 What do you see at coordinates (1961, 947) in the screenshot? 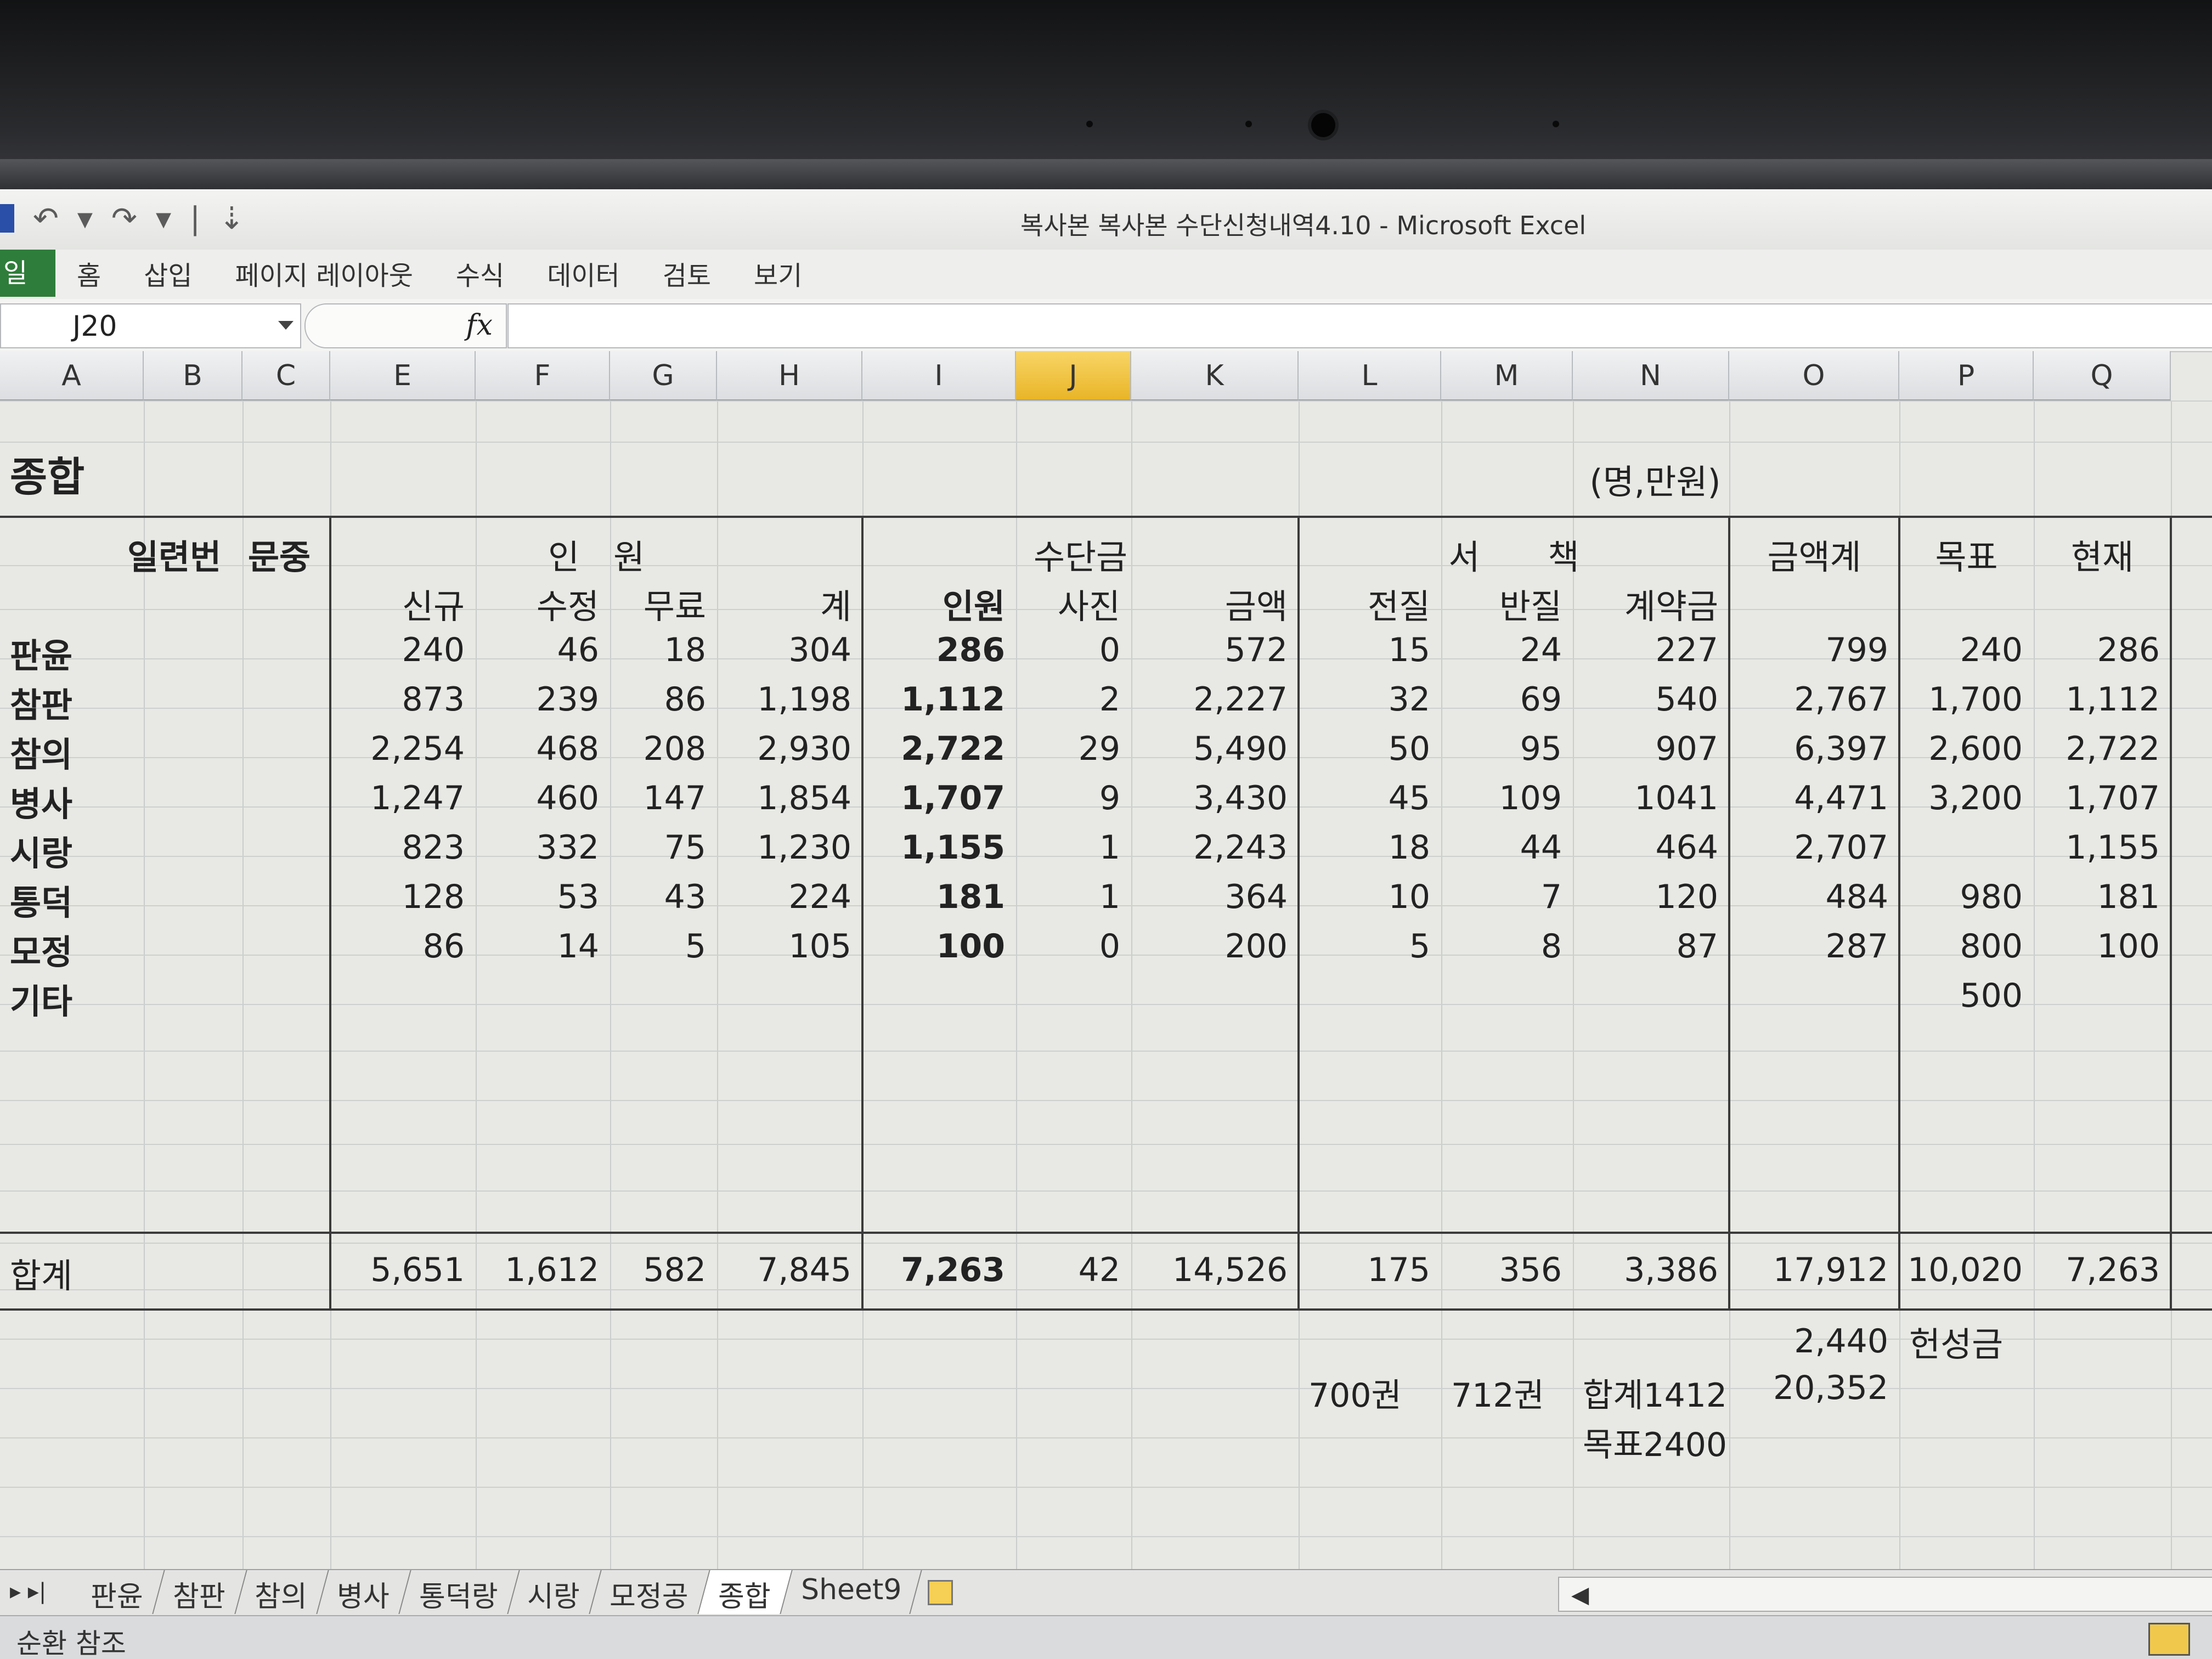
I see `table-cell: 800` at bounding box center [1961, 947].